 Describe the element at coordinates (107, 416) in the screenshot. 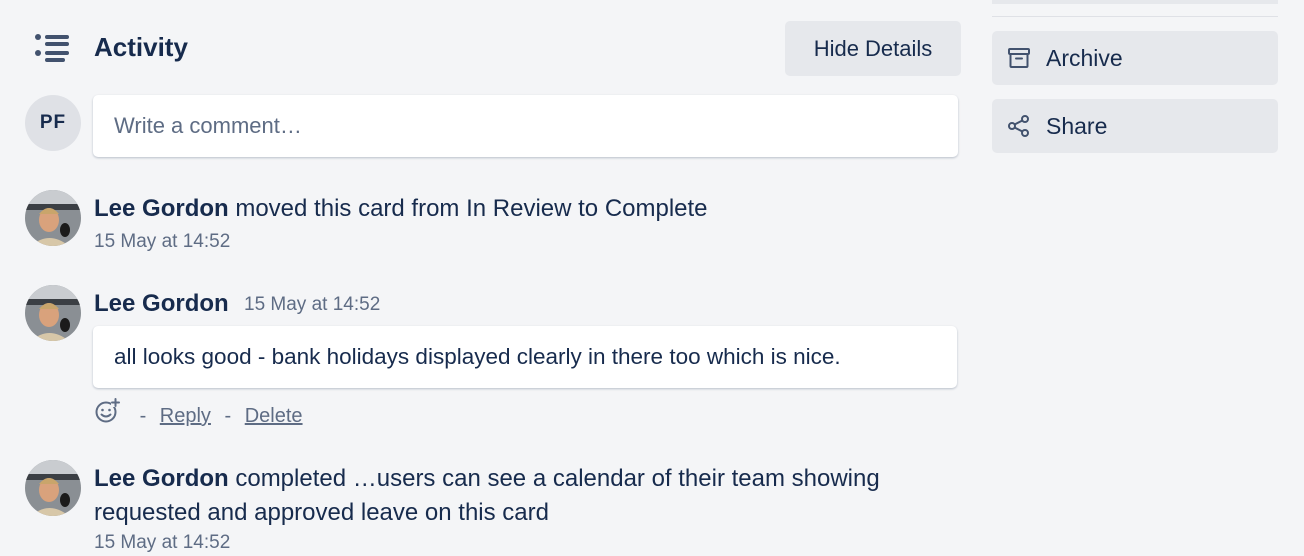

I see `add-reaction-icon` at that location.